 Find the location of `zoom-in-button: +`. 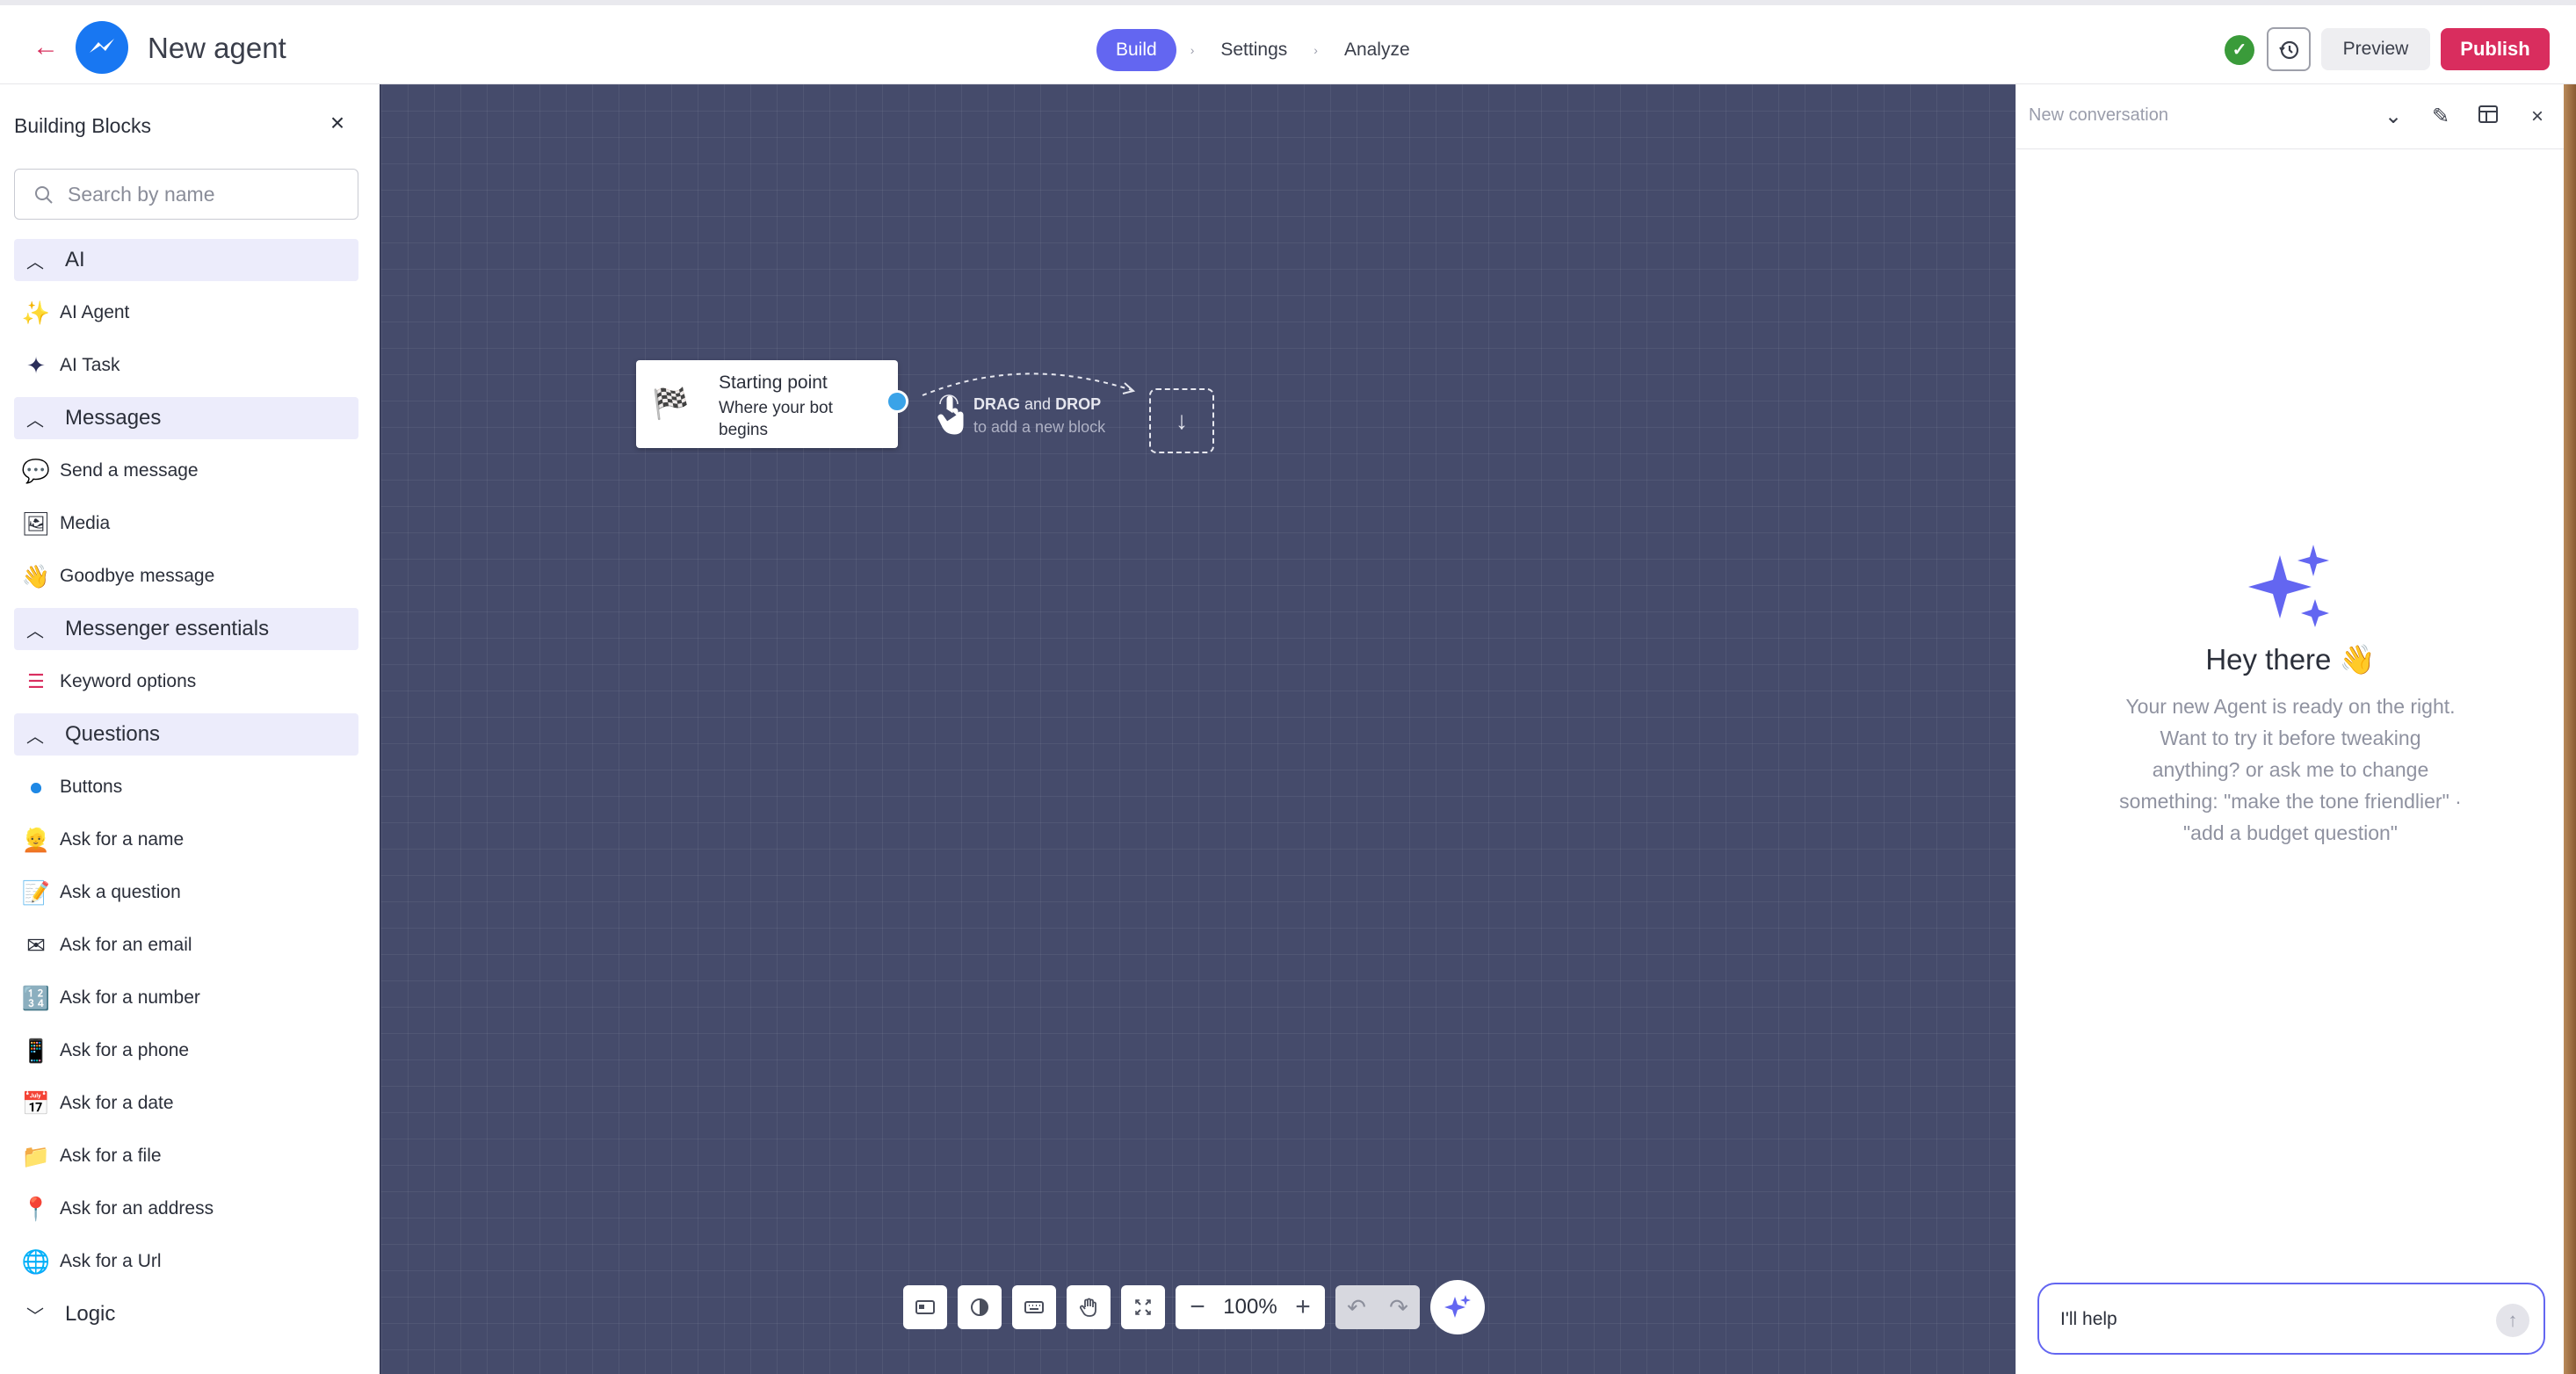

zoom-in-button: + is located at coordinates (1303, 1307).